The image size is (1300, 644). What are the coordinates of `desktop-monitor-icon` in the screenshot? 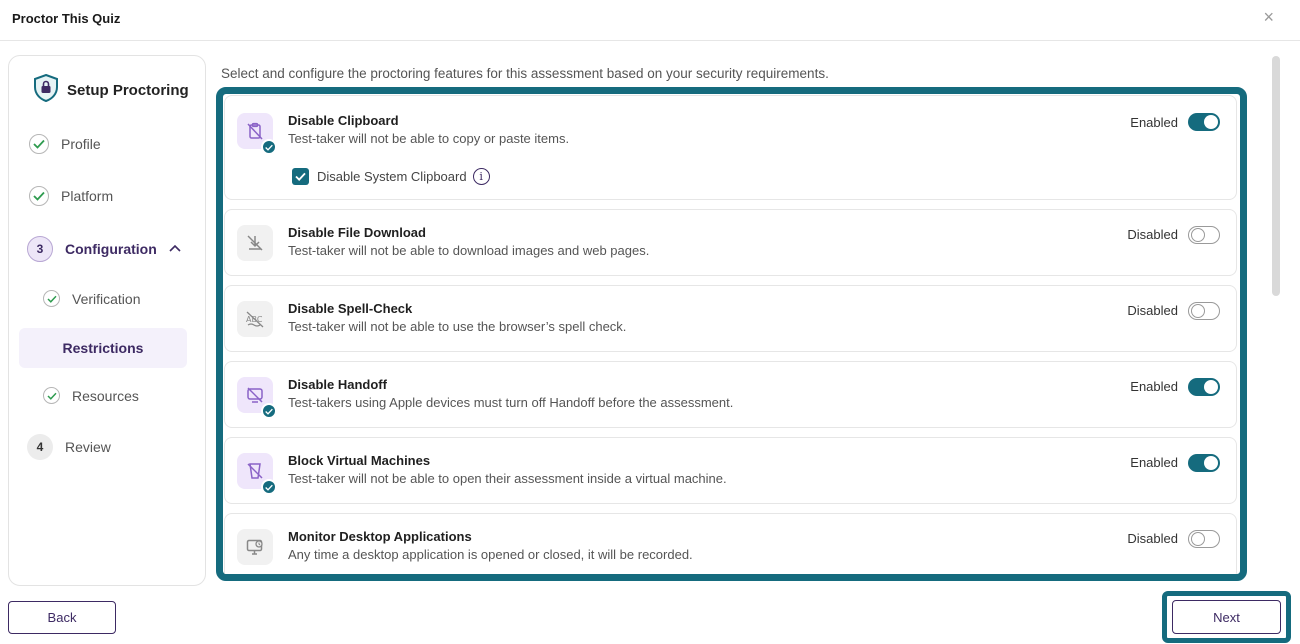 It's located at (255, 547).